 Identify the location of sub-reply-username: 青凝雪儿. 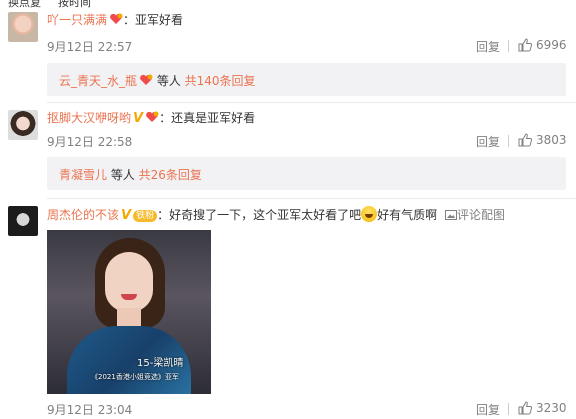
(83, 175).